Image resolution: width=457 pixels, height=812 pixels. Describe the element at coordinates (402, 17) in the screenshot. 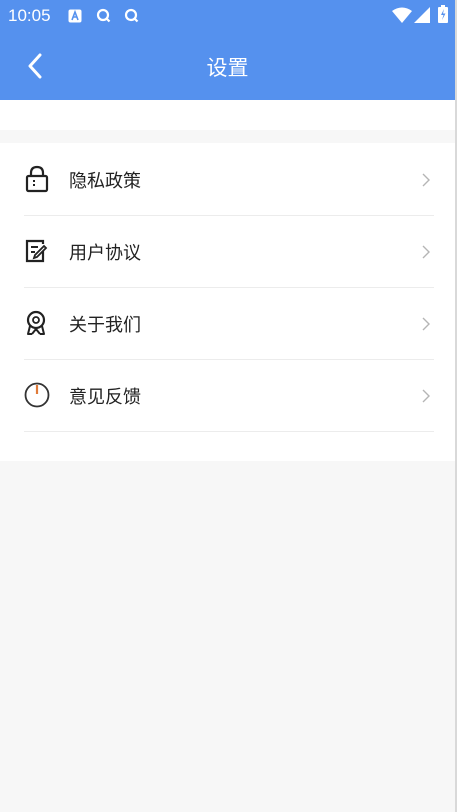

I see `wifi-icon` at that location.